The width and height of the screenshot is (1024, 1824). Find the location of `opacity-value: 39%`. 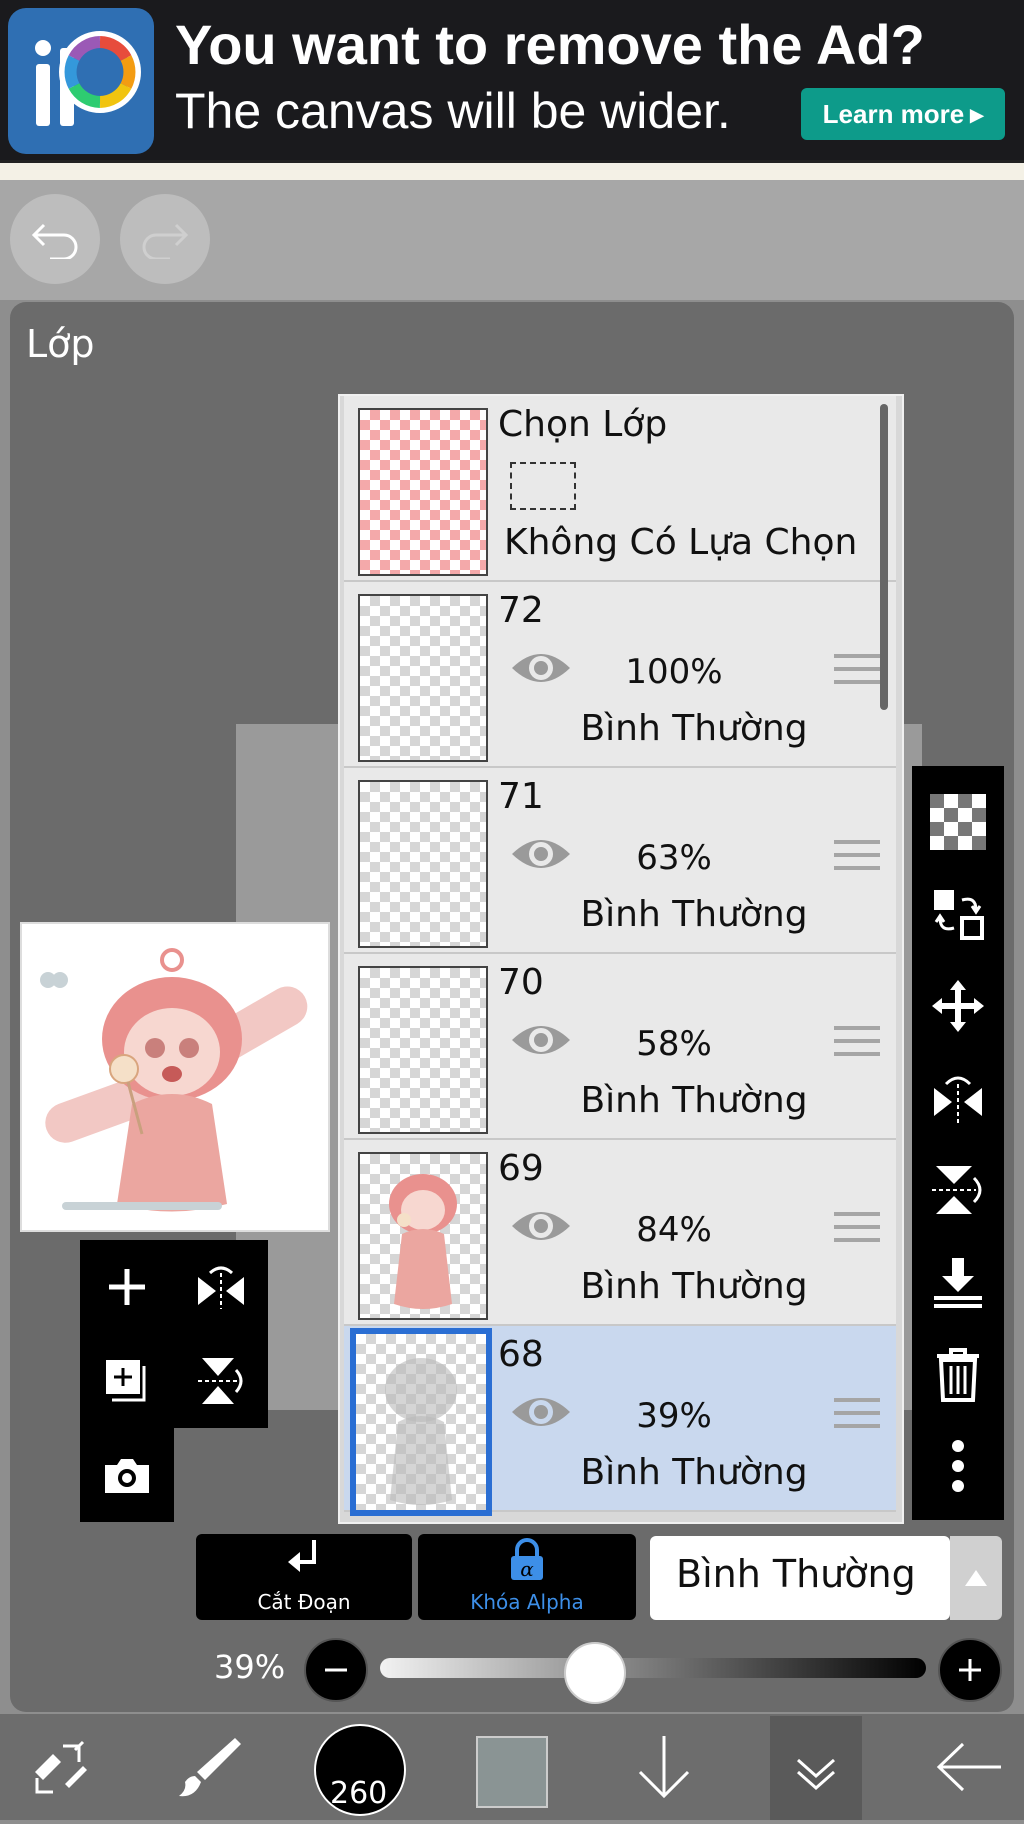

opacity-value: 39% is located at coordinates (250, 1667).